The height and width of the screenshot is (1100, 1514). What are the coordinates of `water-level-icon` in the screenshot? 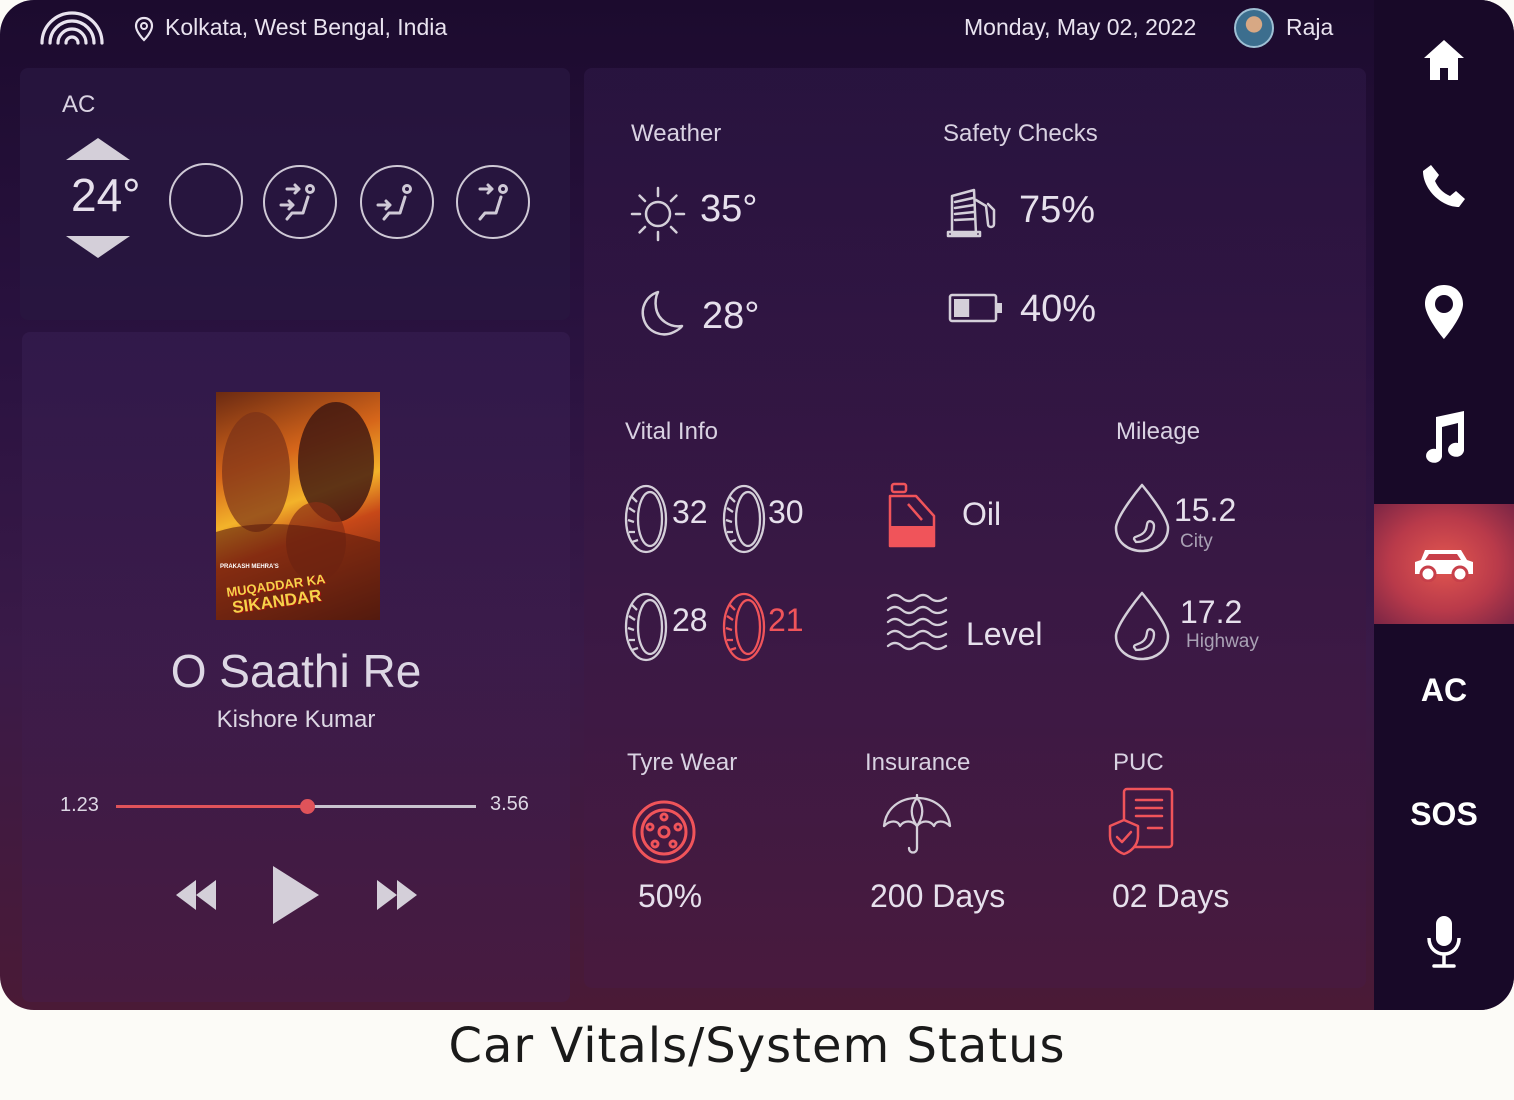 It's located at (917, 622).